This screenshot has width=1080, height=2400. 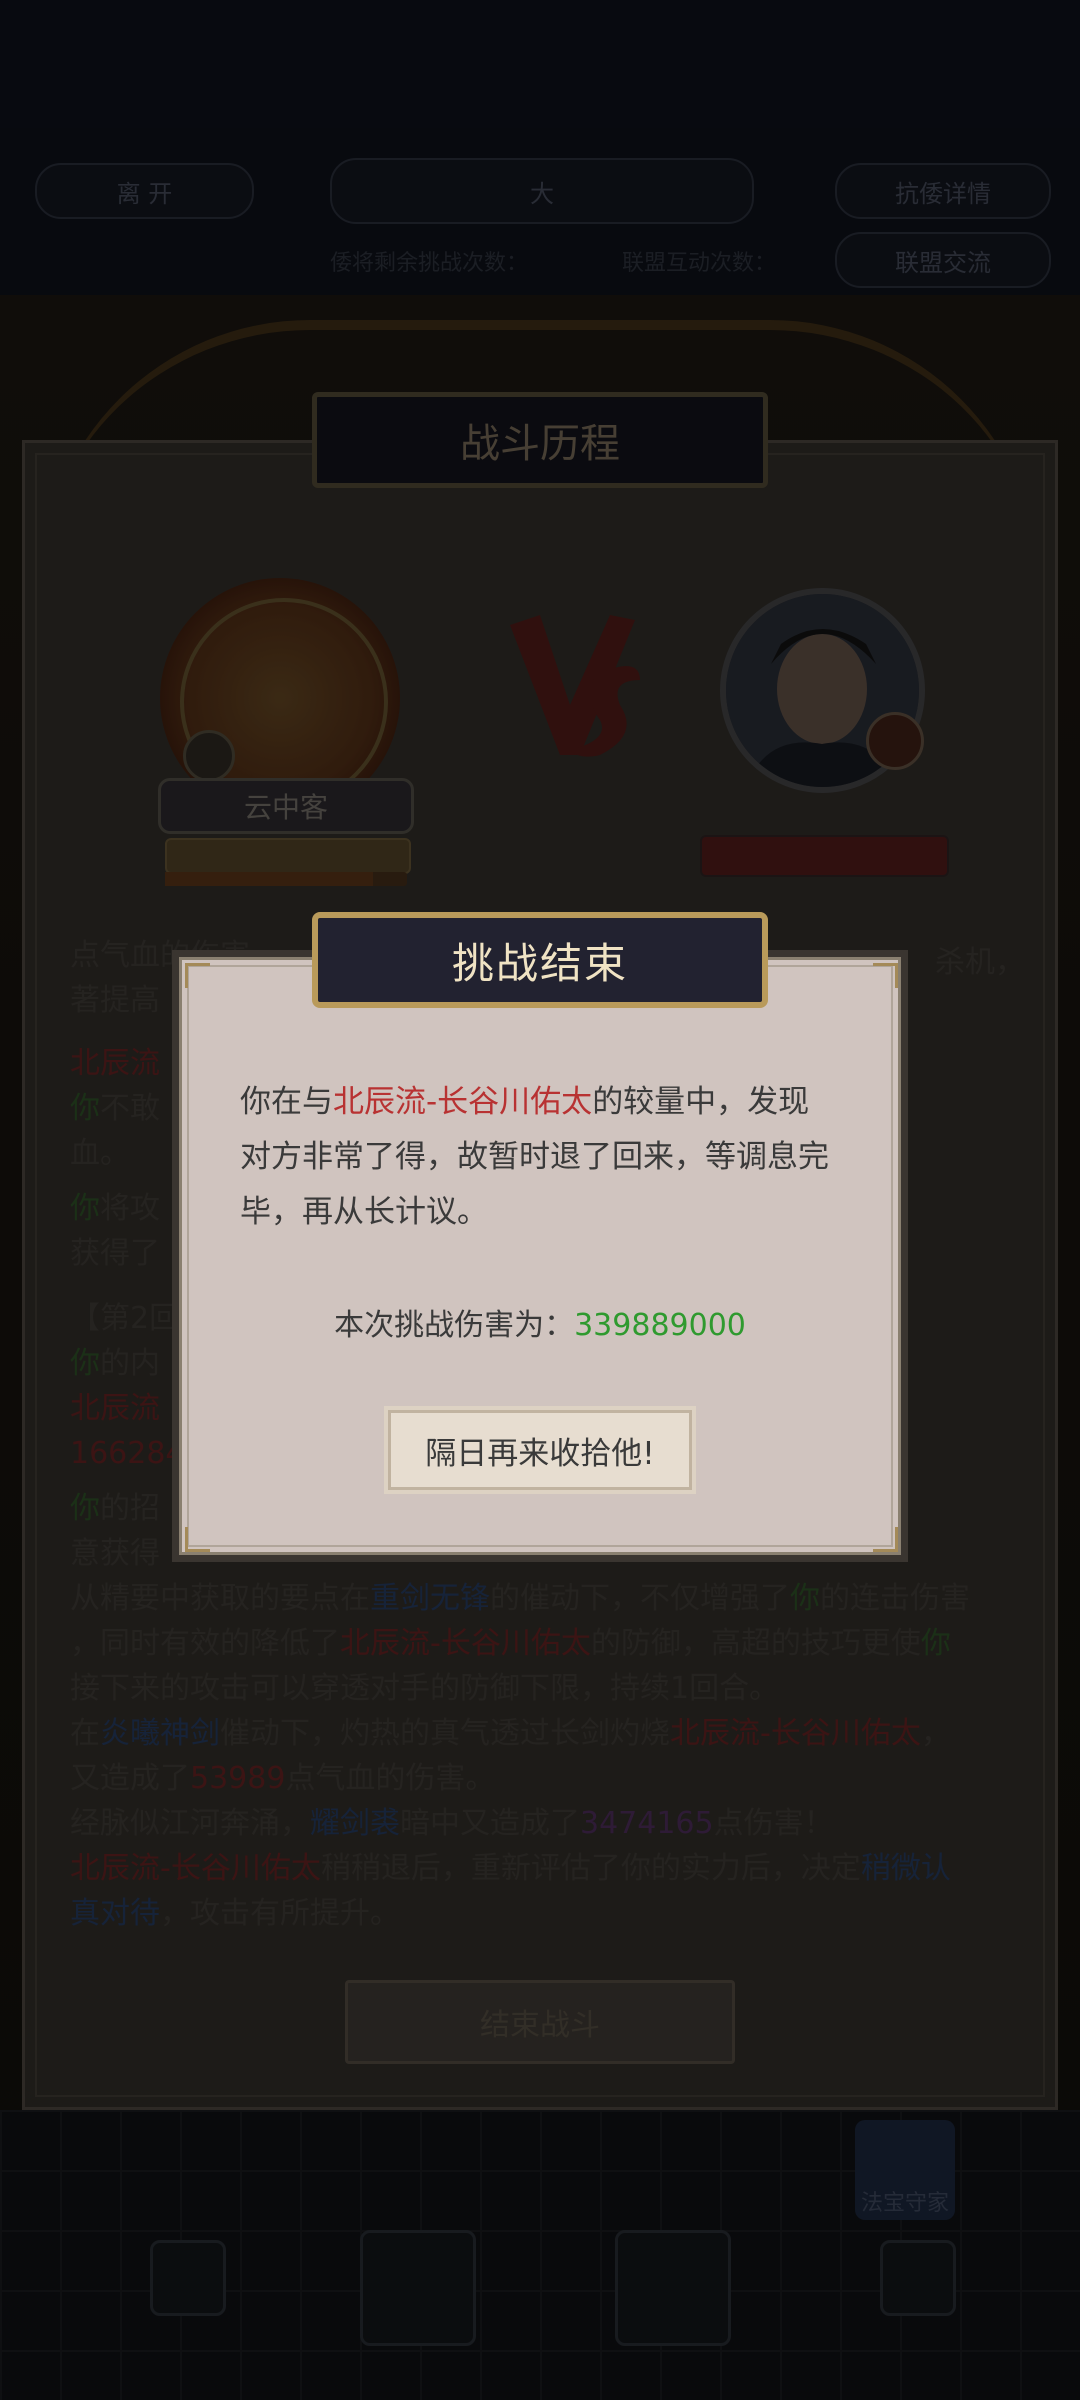 What do you see at coordinates (660, 1325) in the screenshot?
I see `damage-value: 339889000` at bounding box center [660, 1325].